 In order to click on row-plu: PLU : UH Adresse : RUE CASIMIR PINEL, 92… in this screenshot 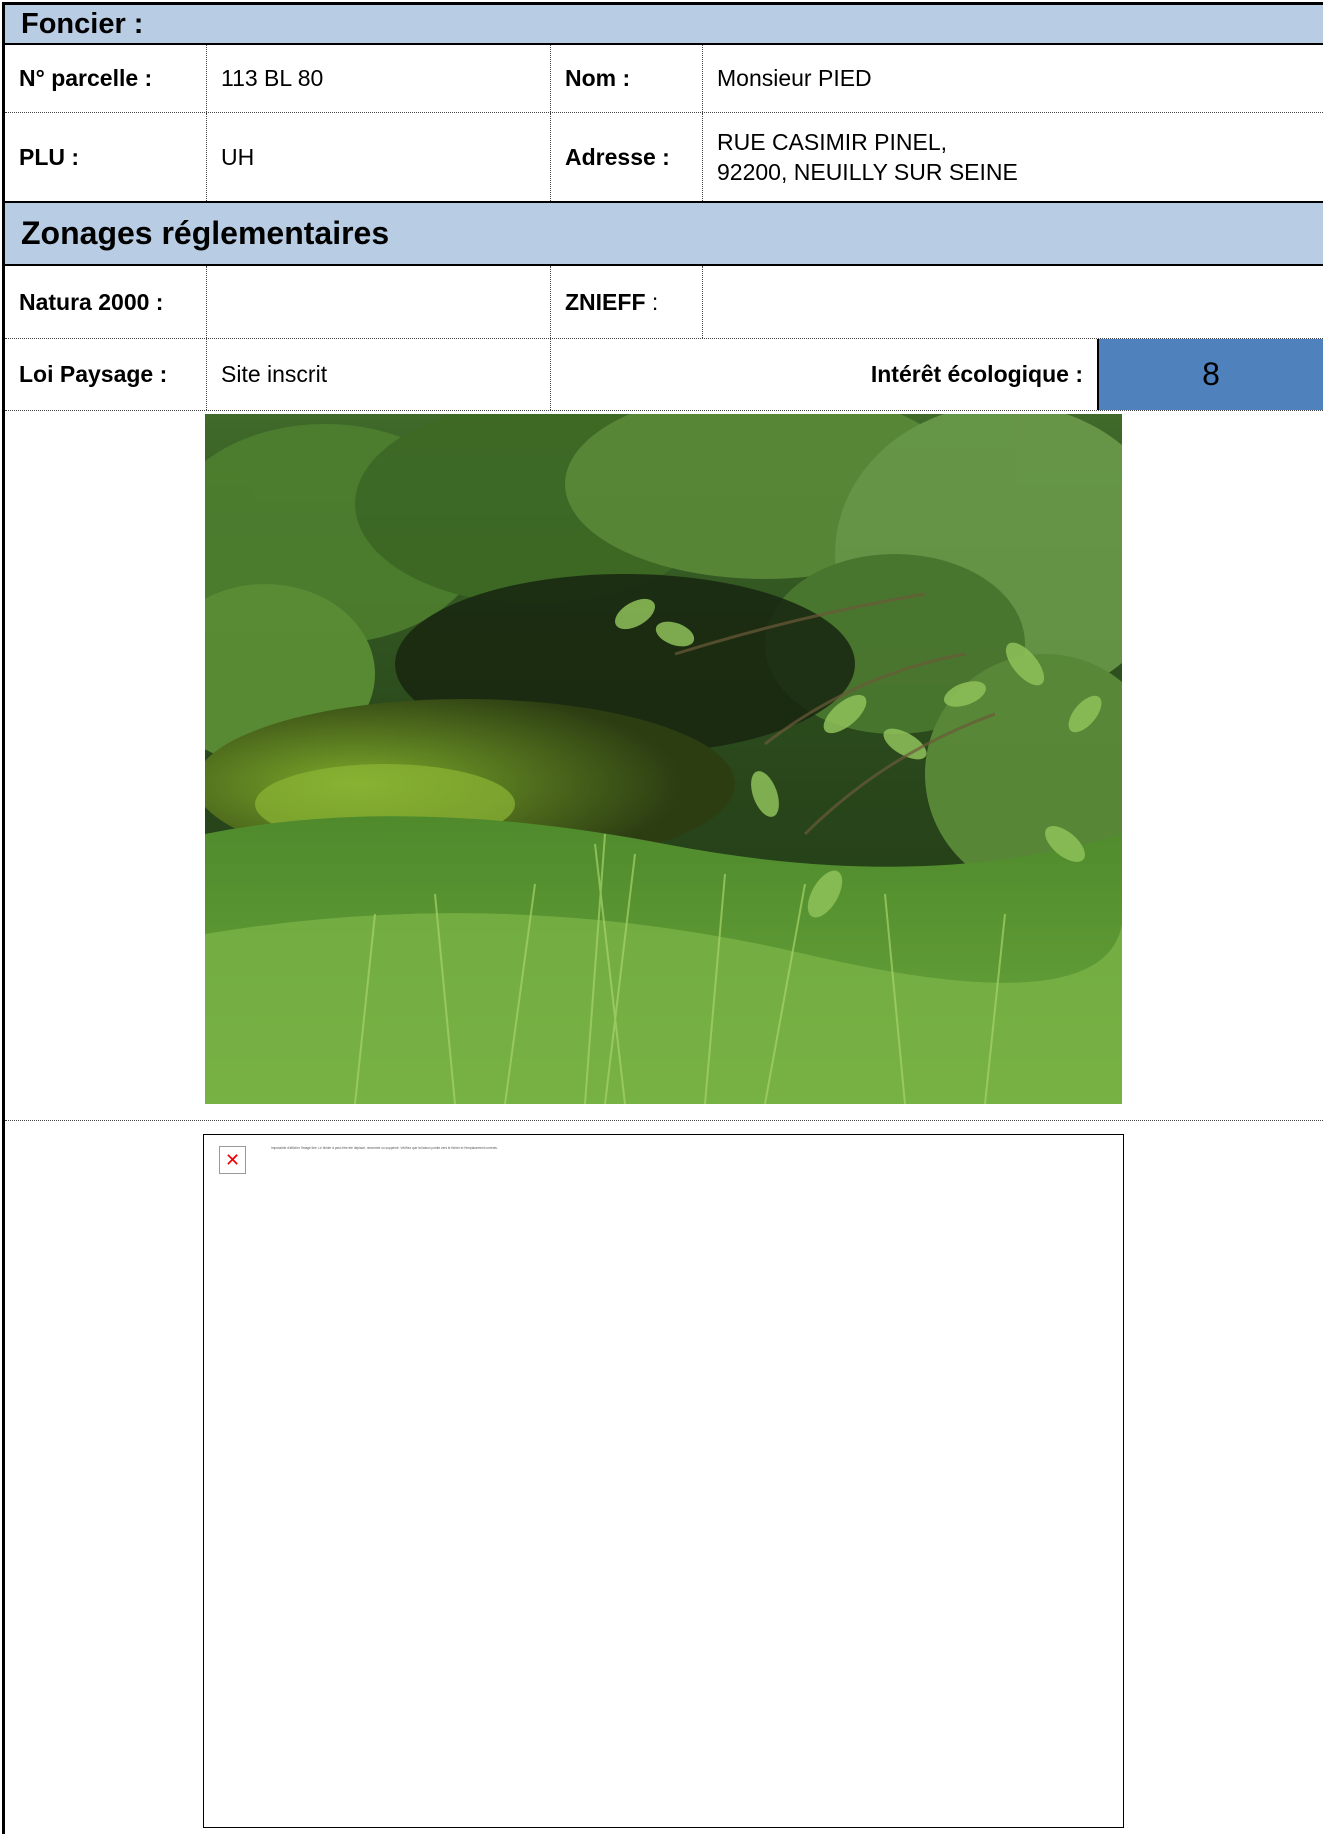, I will do `click(664, 157)`.